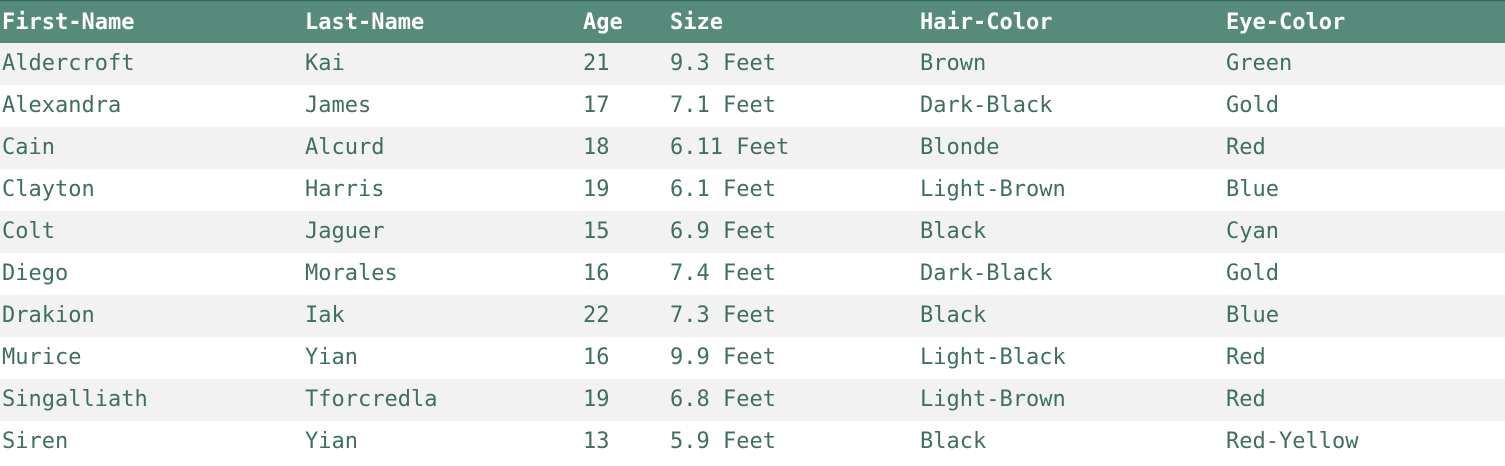 This screenshot has width=1505, height=466. Describe the element at coordinates (723, 399) in the screenshot. I see `cell-size: 6.8 Feet` at that location.